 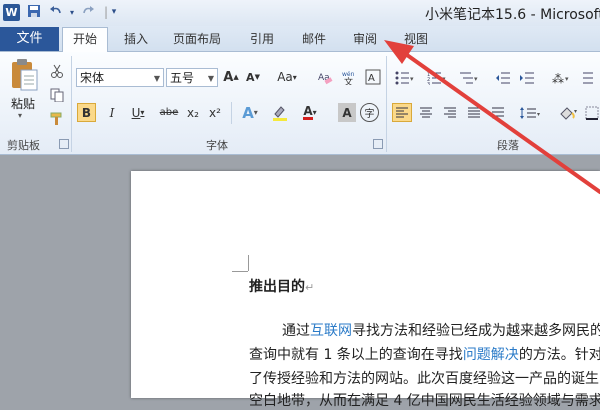 I want to click on tab-references: 引用, so click(x=262, y=39).